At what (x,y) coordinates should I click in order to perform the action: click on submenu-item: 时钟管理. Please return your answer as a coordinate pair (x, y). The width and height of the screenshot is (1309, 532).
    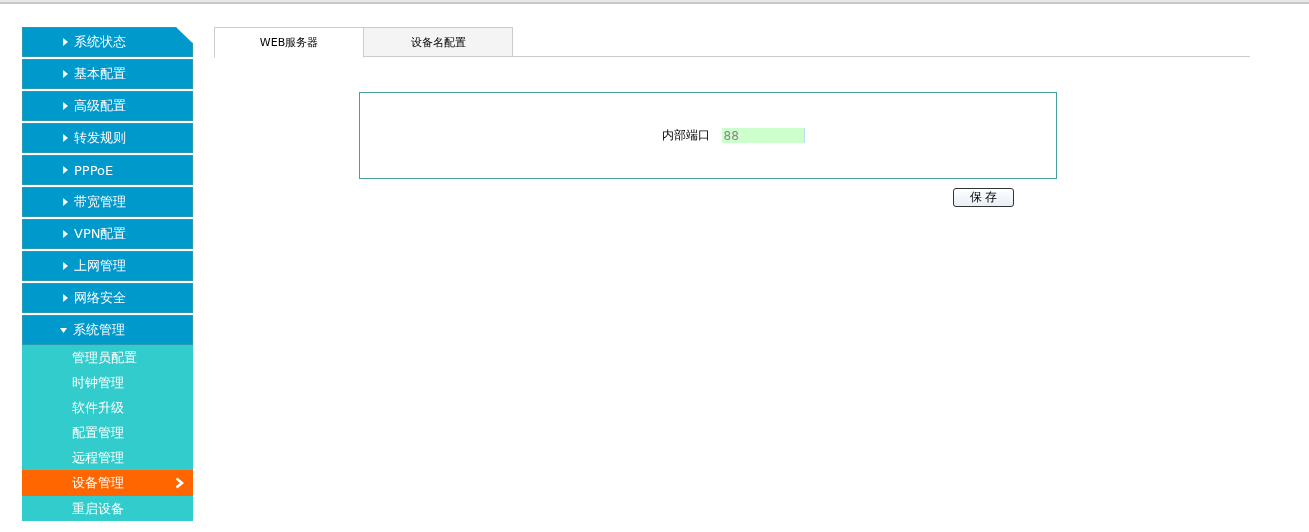
    Looking at the image, I should click on (107, 382).